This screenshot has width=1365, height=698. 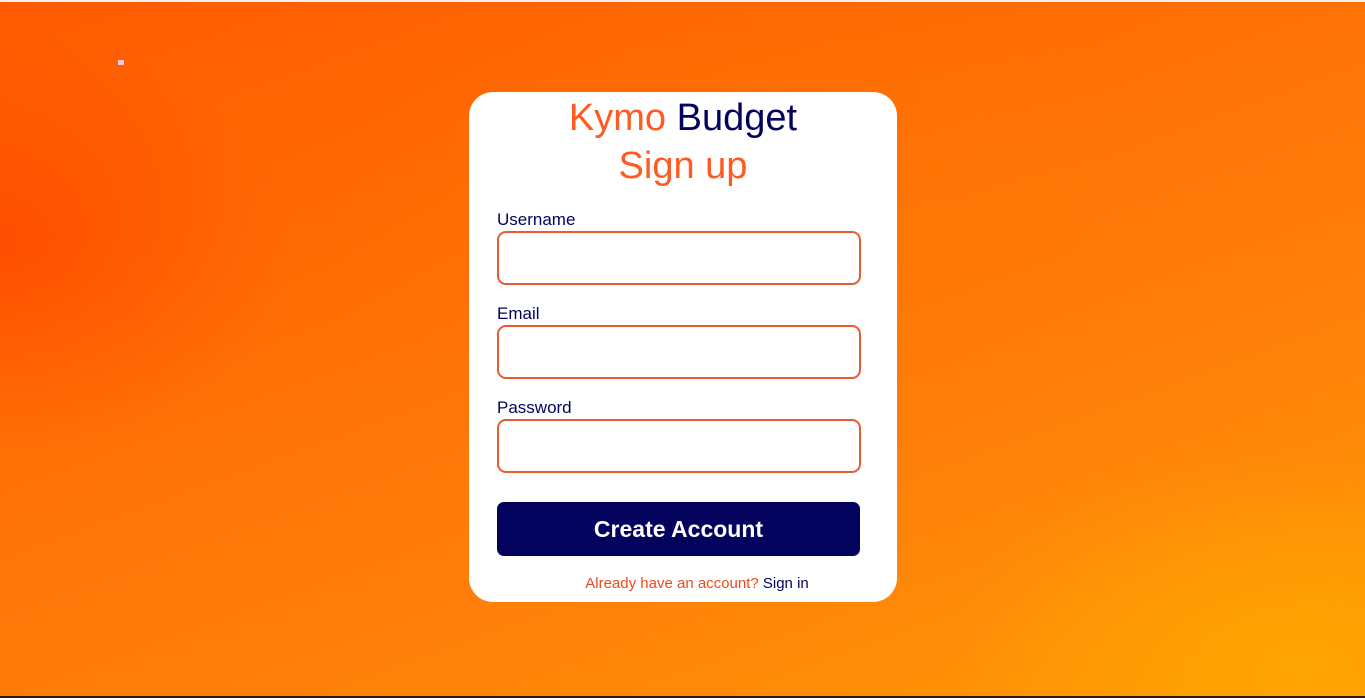 I want to click on password-label: Password, so click(x=534, y=407).